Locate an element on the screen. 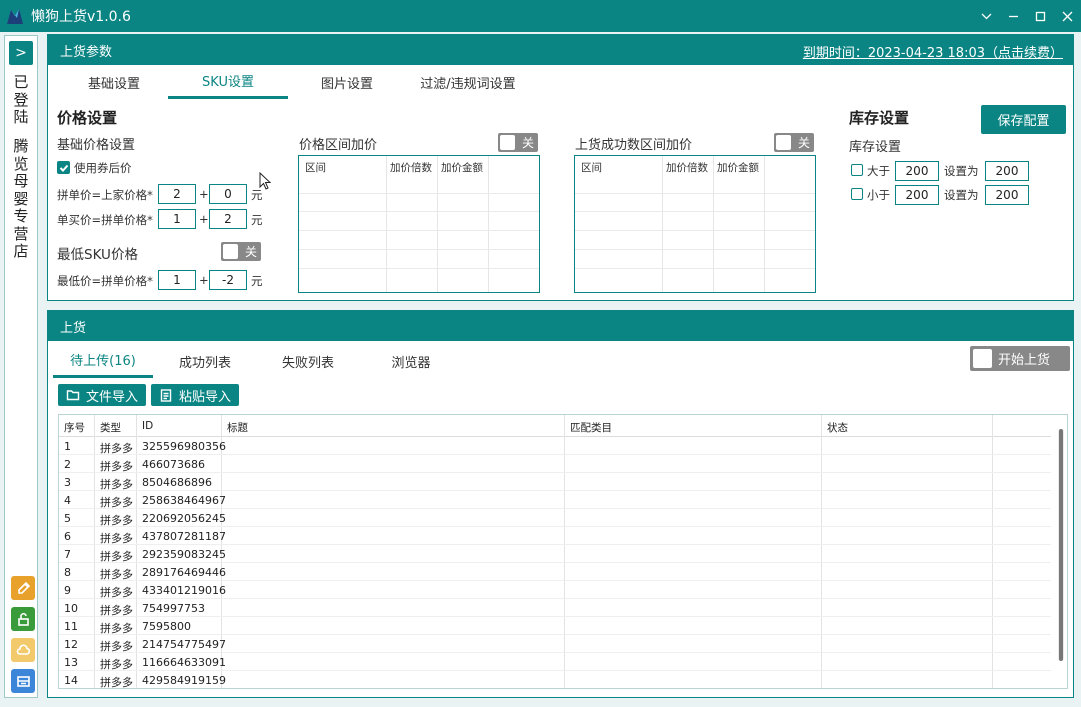 The width and height of the screenshot is (1081, 707). table-row: 9 拼多多 433401219016 is located at coordinates (555, 590).